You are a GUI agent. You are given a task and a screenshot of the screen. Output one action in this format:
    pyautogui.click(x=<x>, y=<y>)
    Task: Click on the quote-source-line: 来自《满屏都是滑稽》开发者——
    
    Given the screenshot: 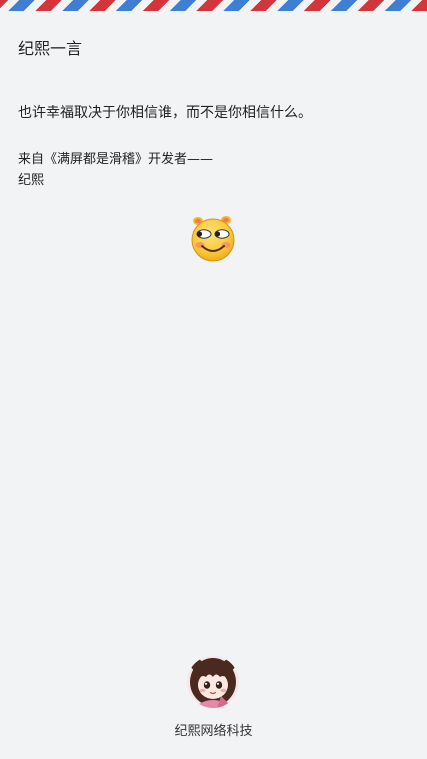 What is the action you would take?
    pyautogui.click(x=116, y=159)
    